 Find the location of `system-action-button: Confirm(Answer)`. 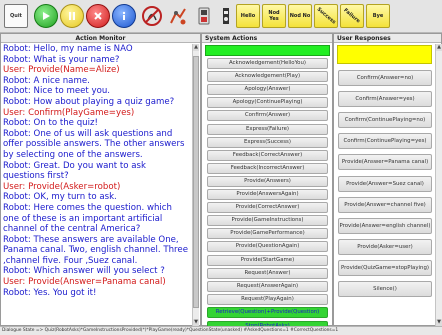

system-action-button: Confirm(Answer) is located at coordinates (267, 116).